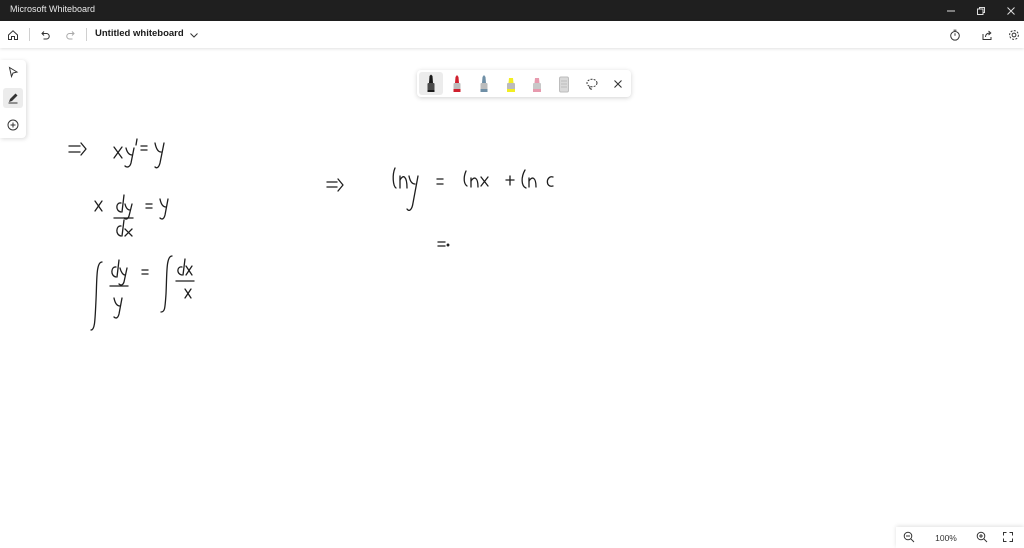 The height and width of the screenshot is (548, 1024). I want to click on zoom-in-icon, so click(982, 537).